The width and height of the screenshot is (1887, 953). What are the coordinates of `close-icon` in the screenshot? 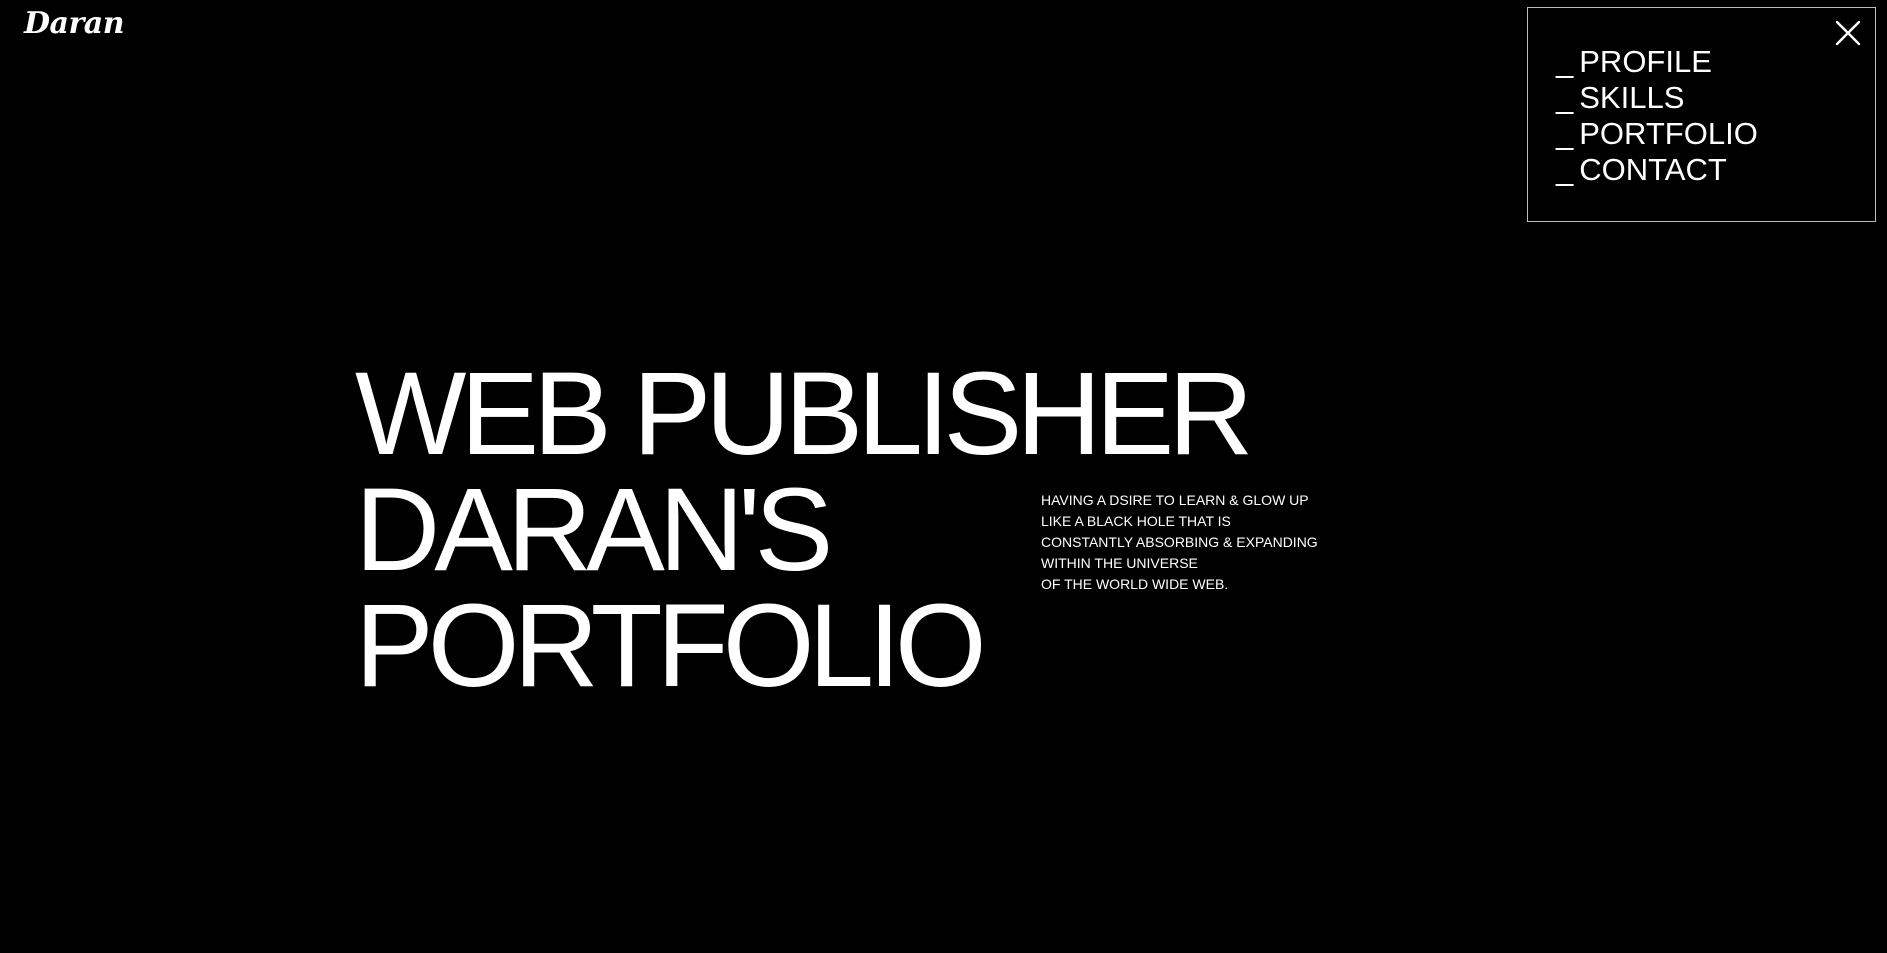 It's located at (1848, 33).